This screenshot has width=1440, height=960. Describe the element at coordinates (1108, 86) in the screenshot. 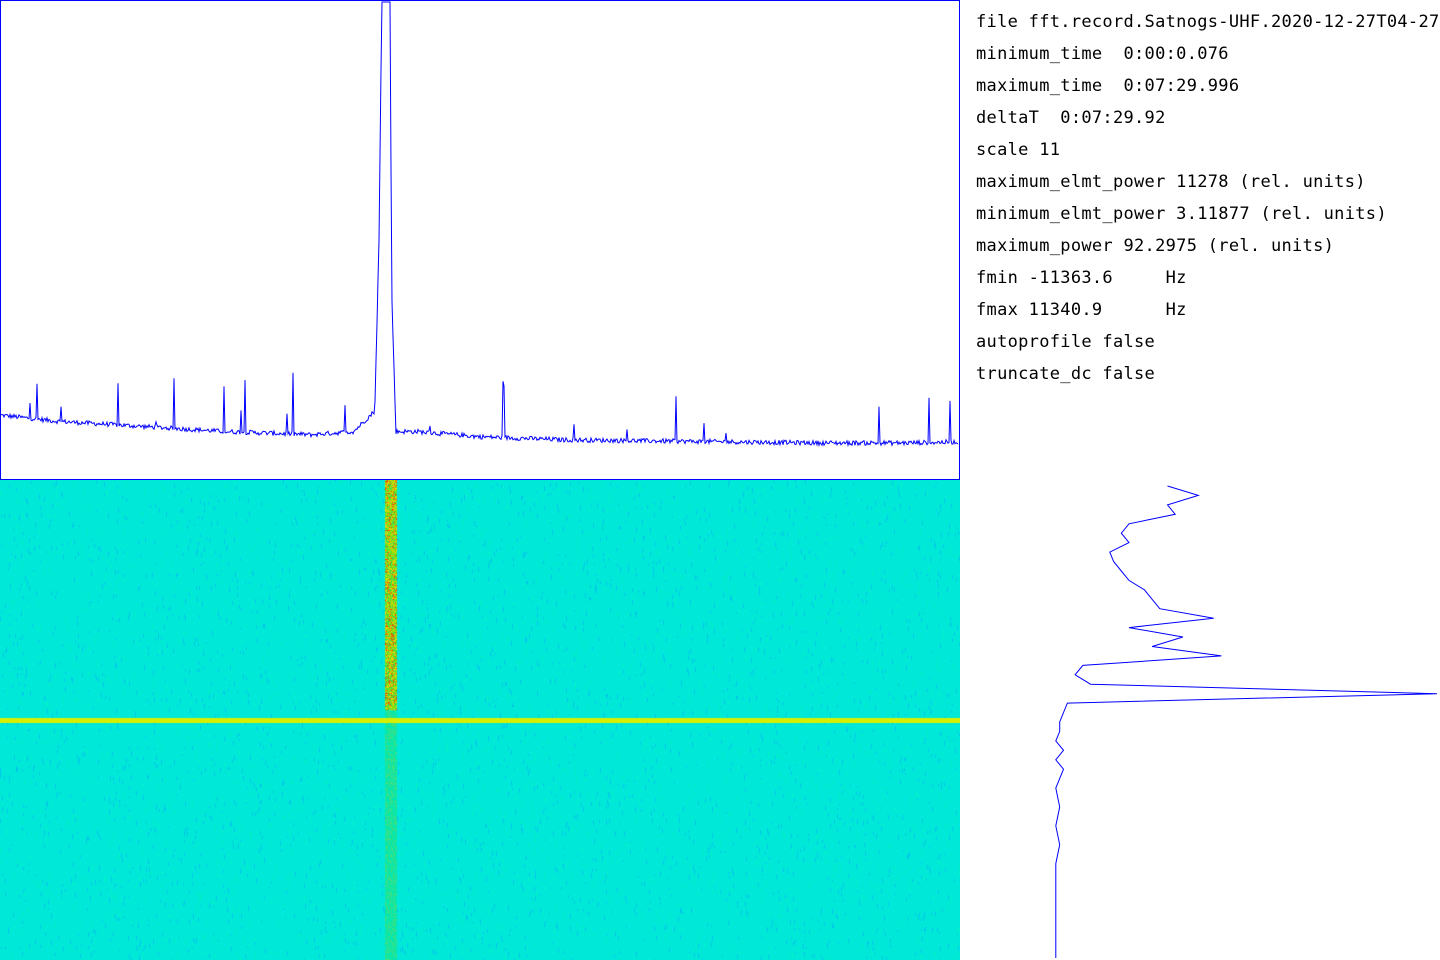

I see `maximum-time: maximum_time 0:07:29.996` at that location.